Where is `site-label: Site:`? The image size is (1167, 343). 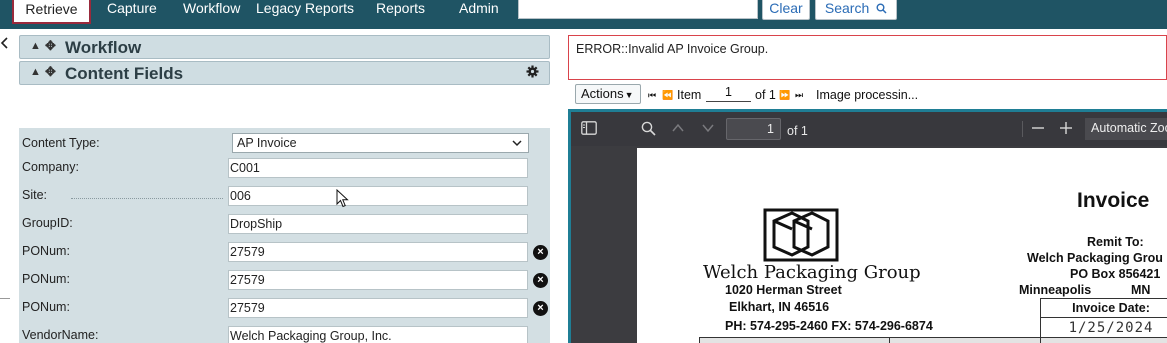
site-label: Site: is located at coordinates (35, 195).